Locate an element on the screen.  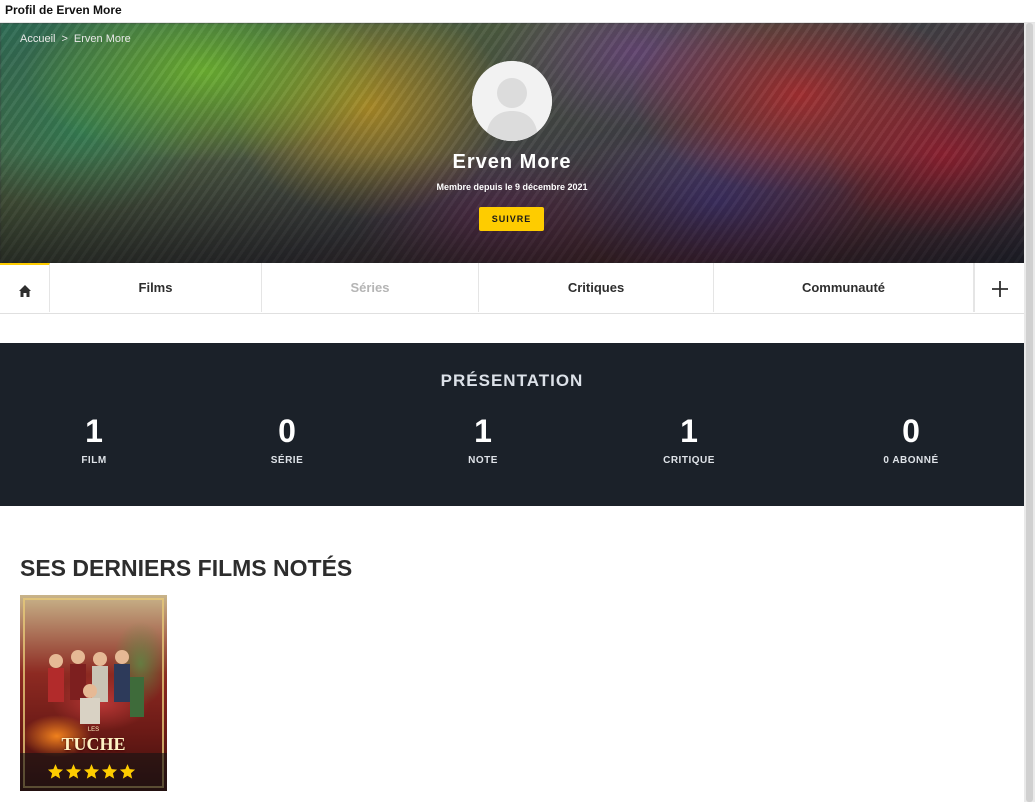
stat-abonnes: 0 0 ABONNÉ is located at coordinates (911, 439).